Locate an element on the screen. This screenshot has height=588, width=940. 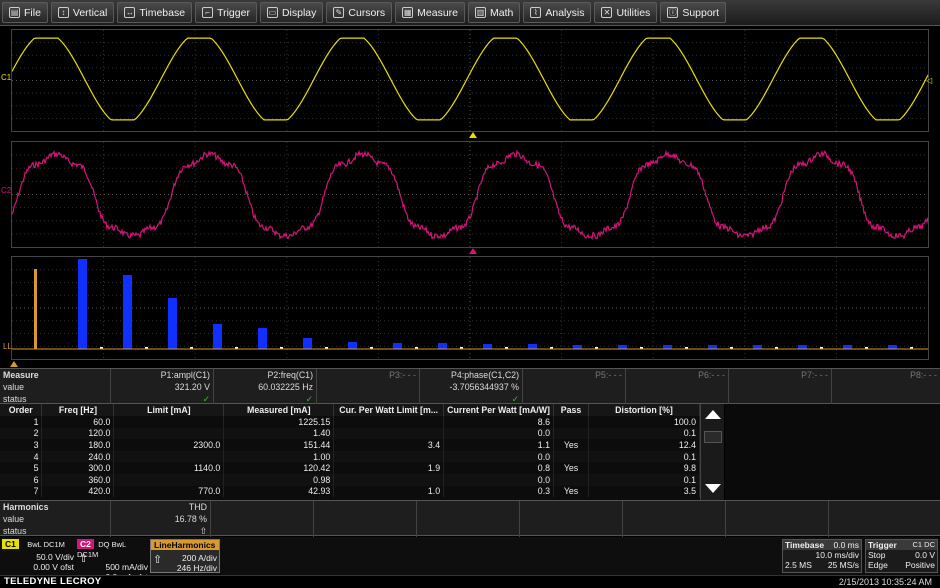
table-cell: 770.0 is located at coordinates (169, 491).